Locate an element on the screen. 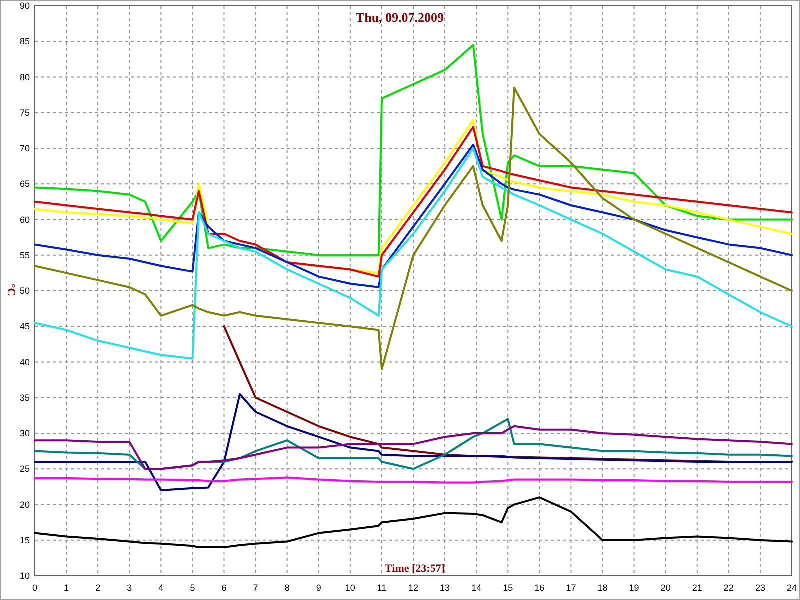  x-tick-label: 1 is located at coordinates (67, 588).